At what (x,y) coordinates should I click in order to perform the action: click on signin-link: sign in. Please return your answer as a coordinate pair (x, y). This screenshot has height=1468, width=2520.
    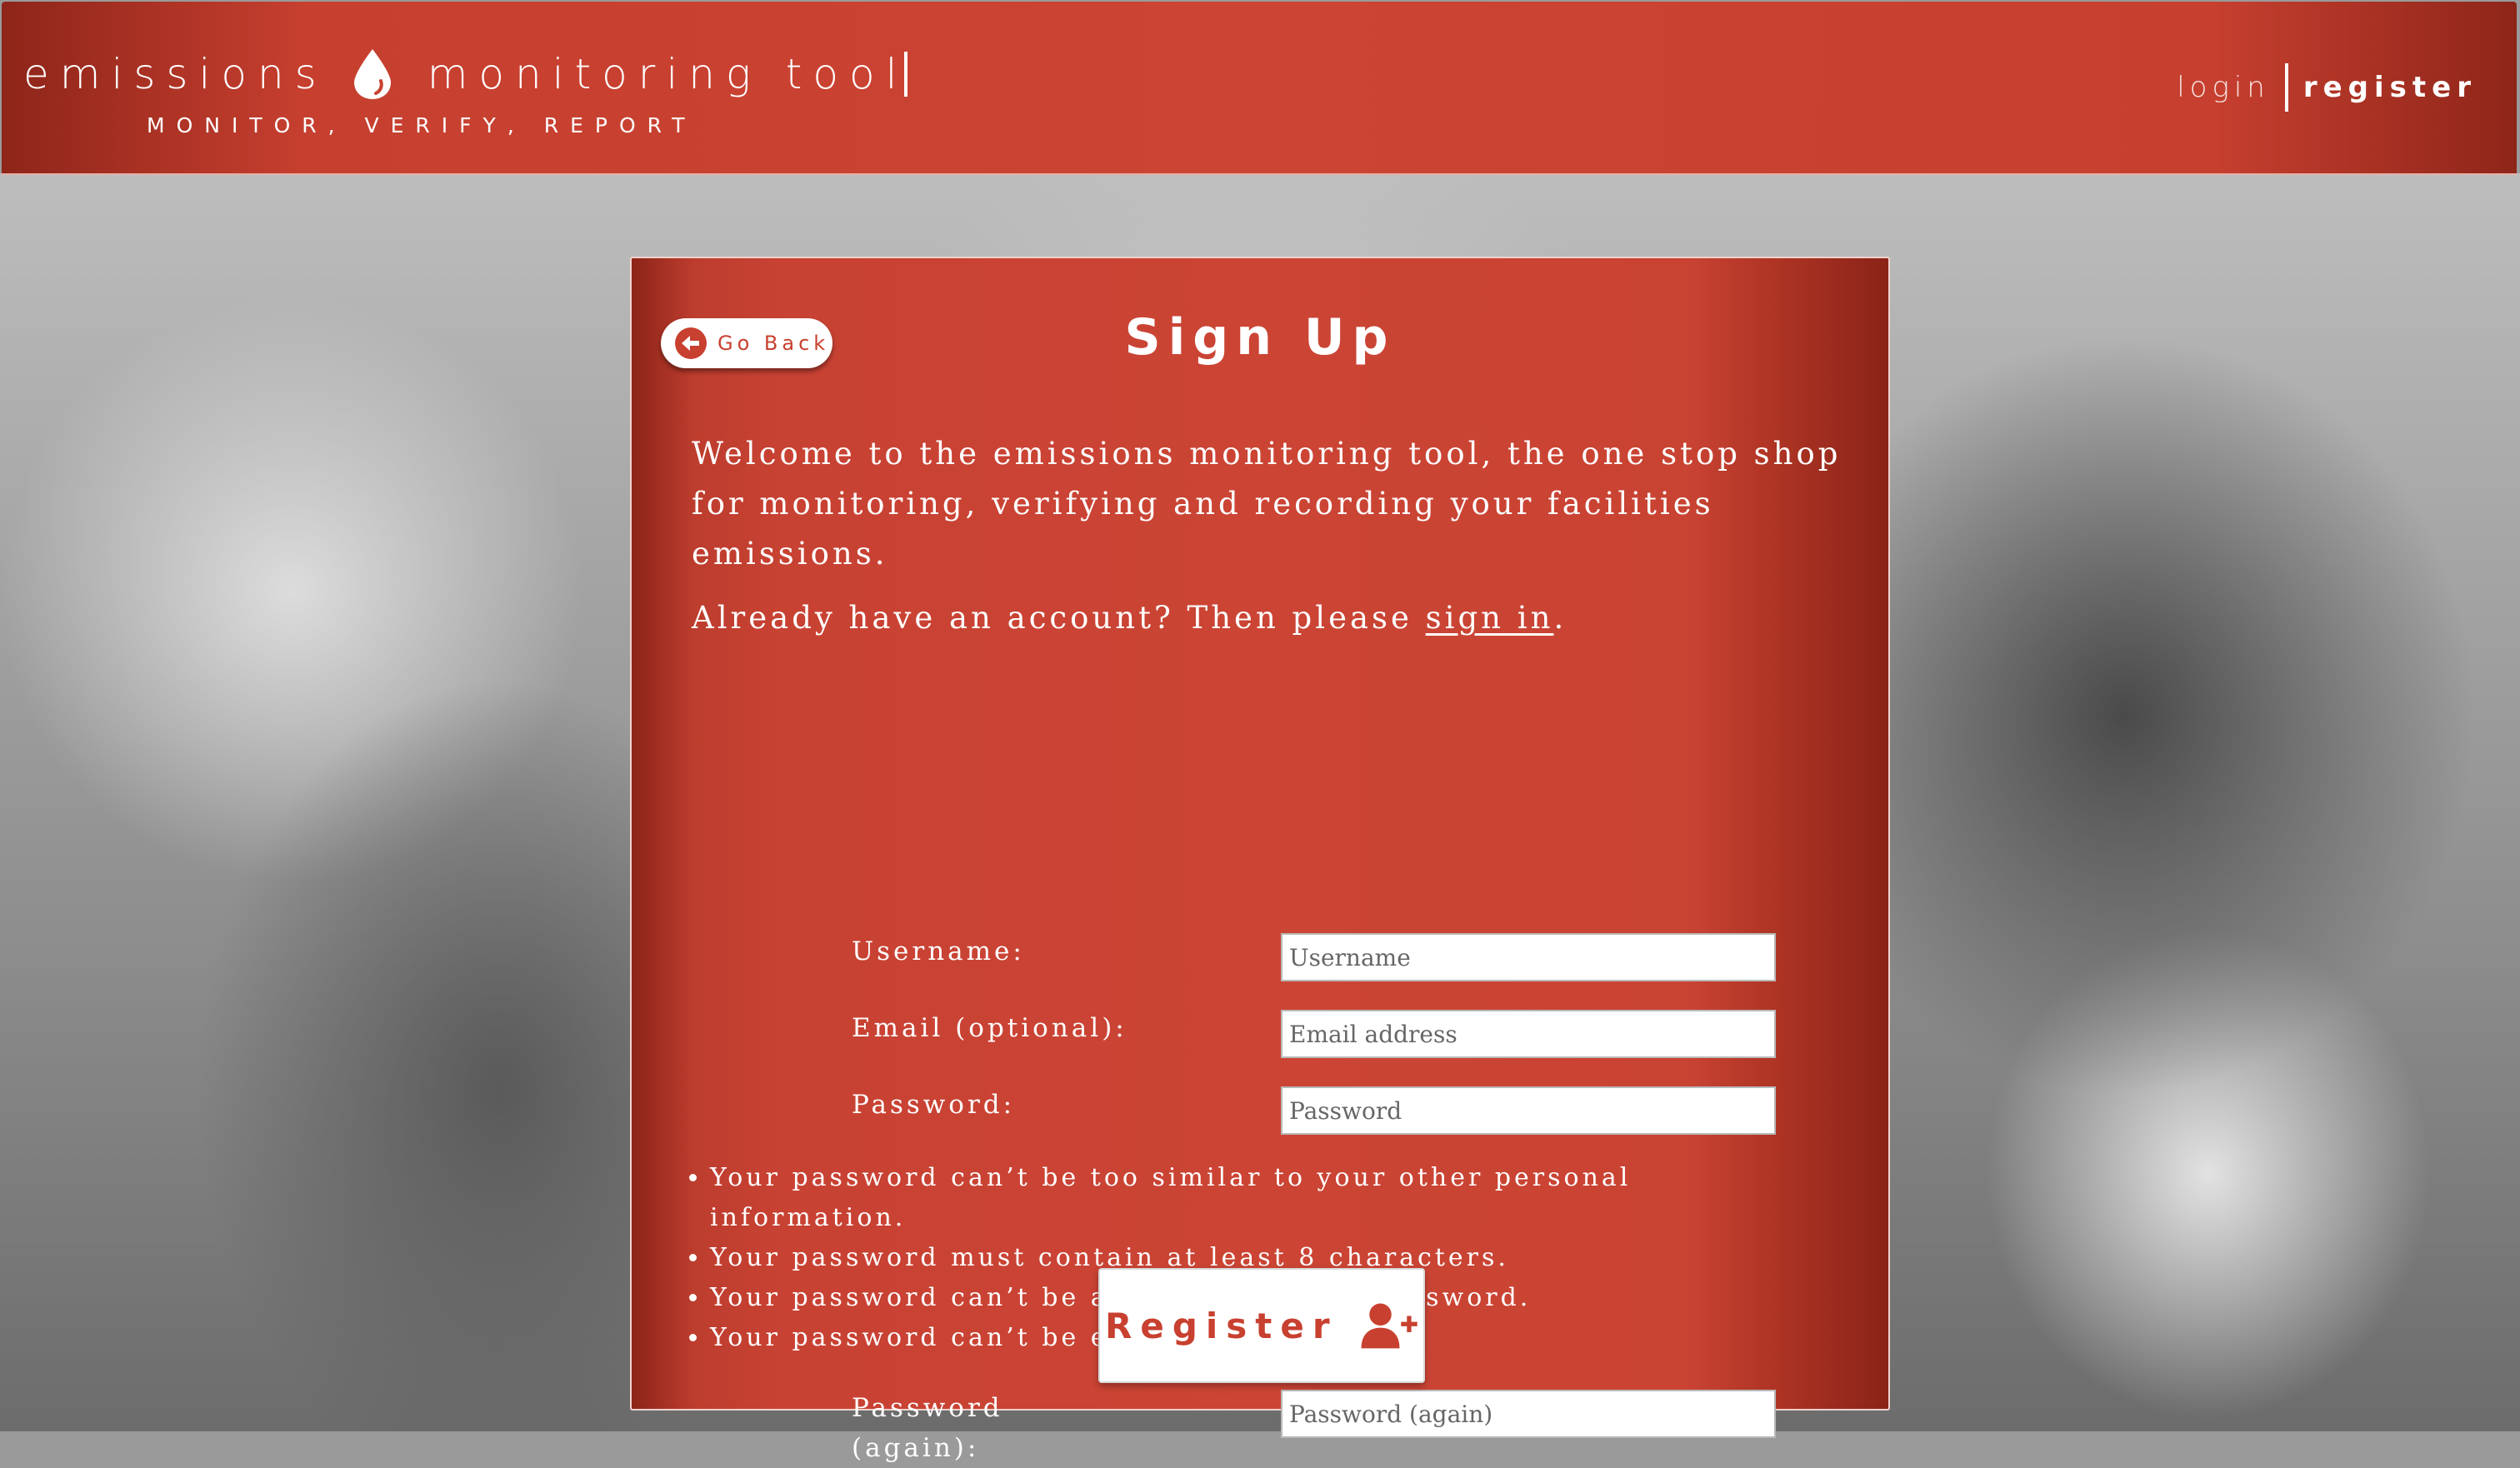
    Looking at the image, I should click on (1490, 618).